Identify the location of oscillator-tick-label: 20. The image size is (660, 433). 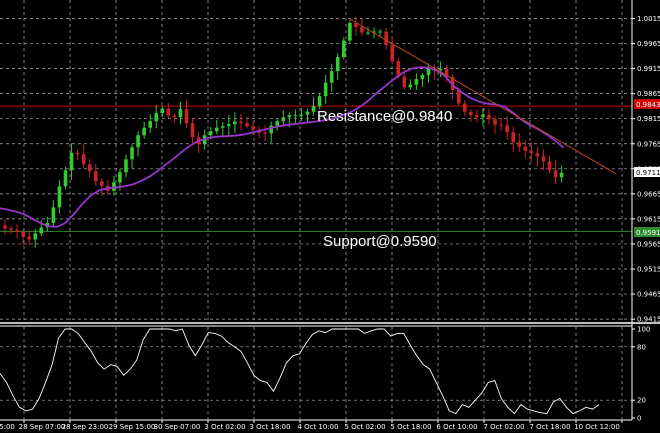
(641, 401).